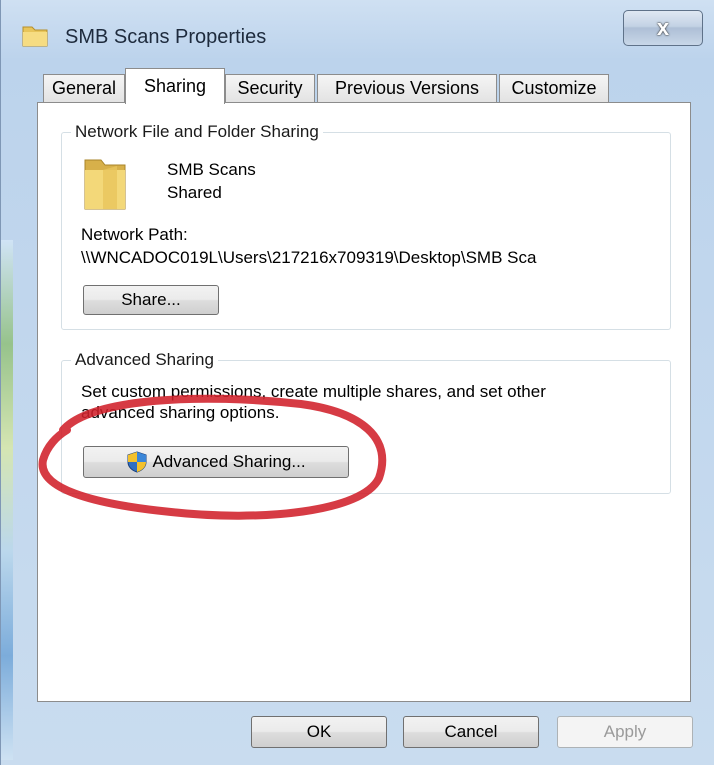 The image size is (714, 765). I want to click on close-icon: x, so click(663, 27).